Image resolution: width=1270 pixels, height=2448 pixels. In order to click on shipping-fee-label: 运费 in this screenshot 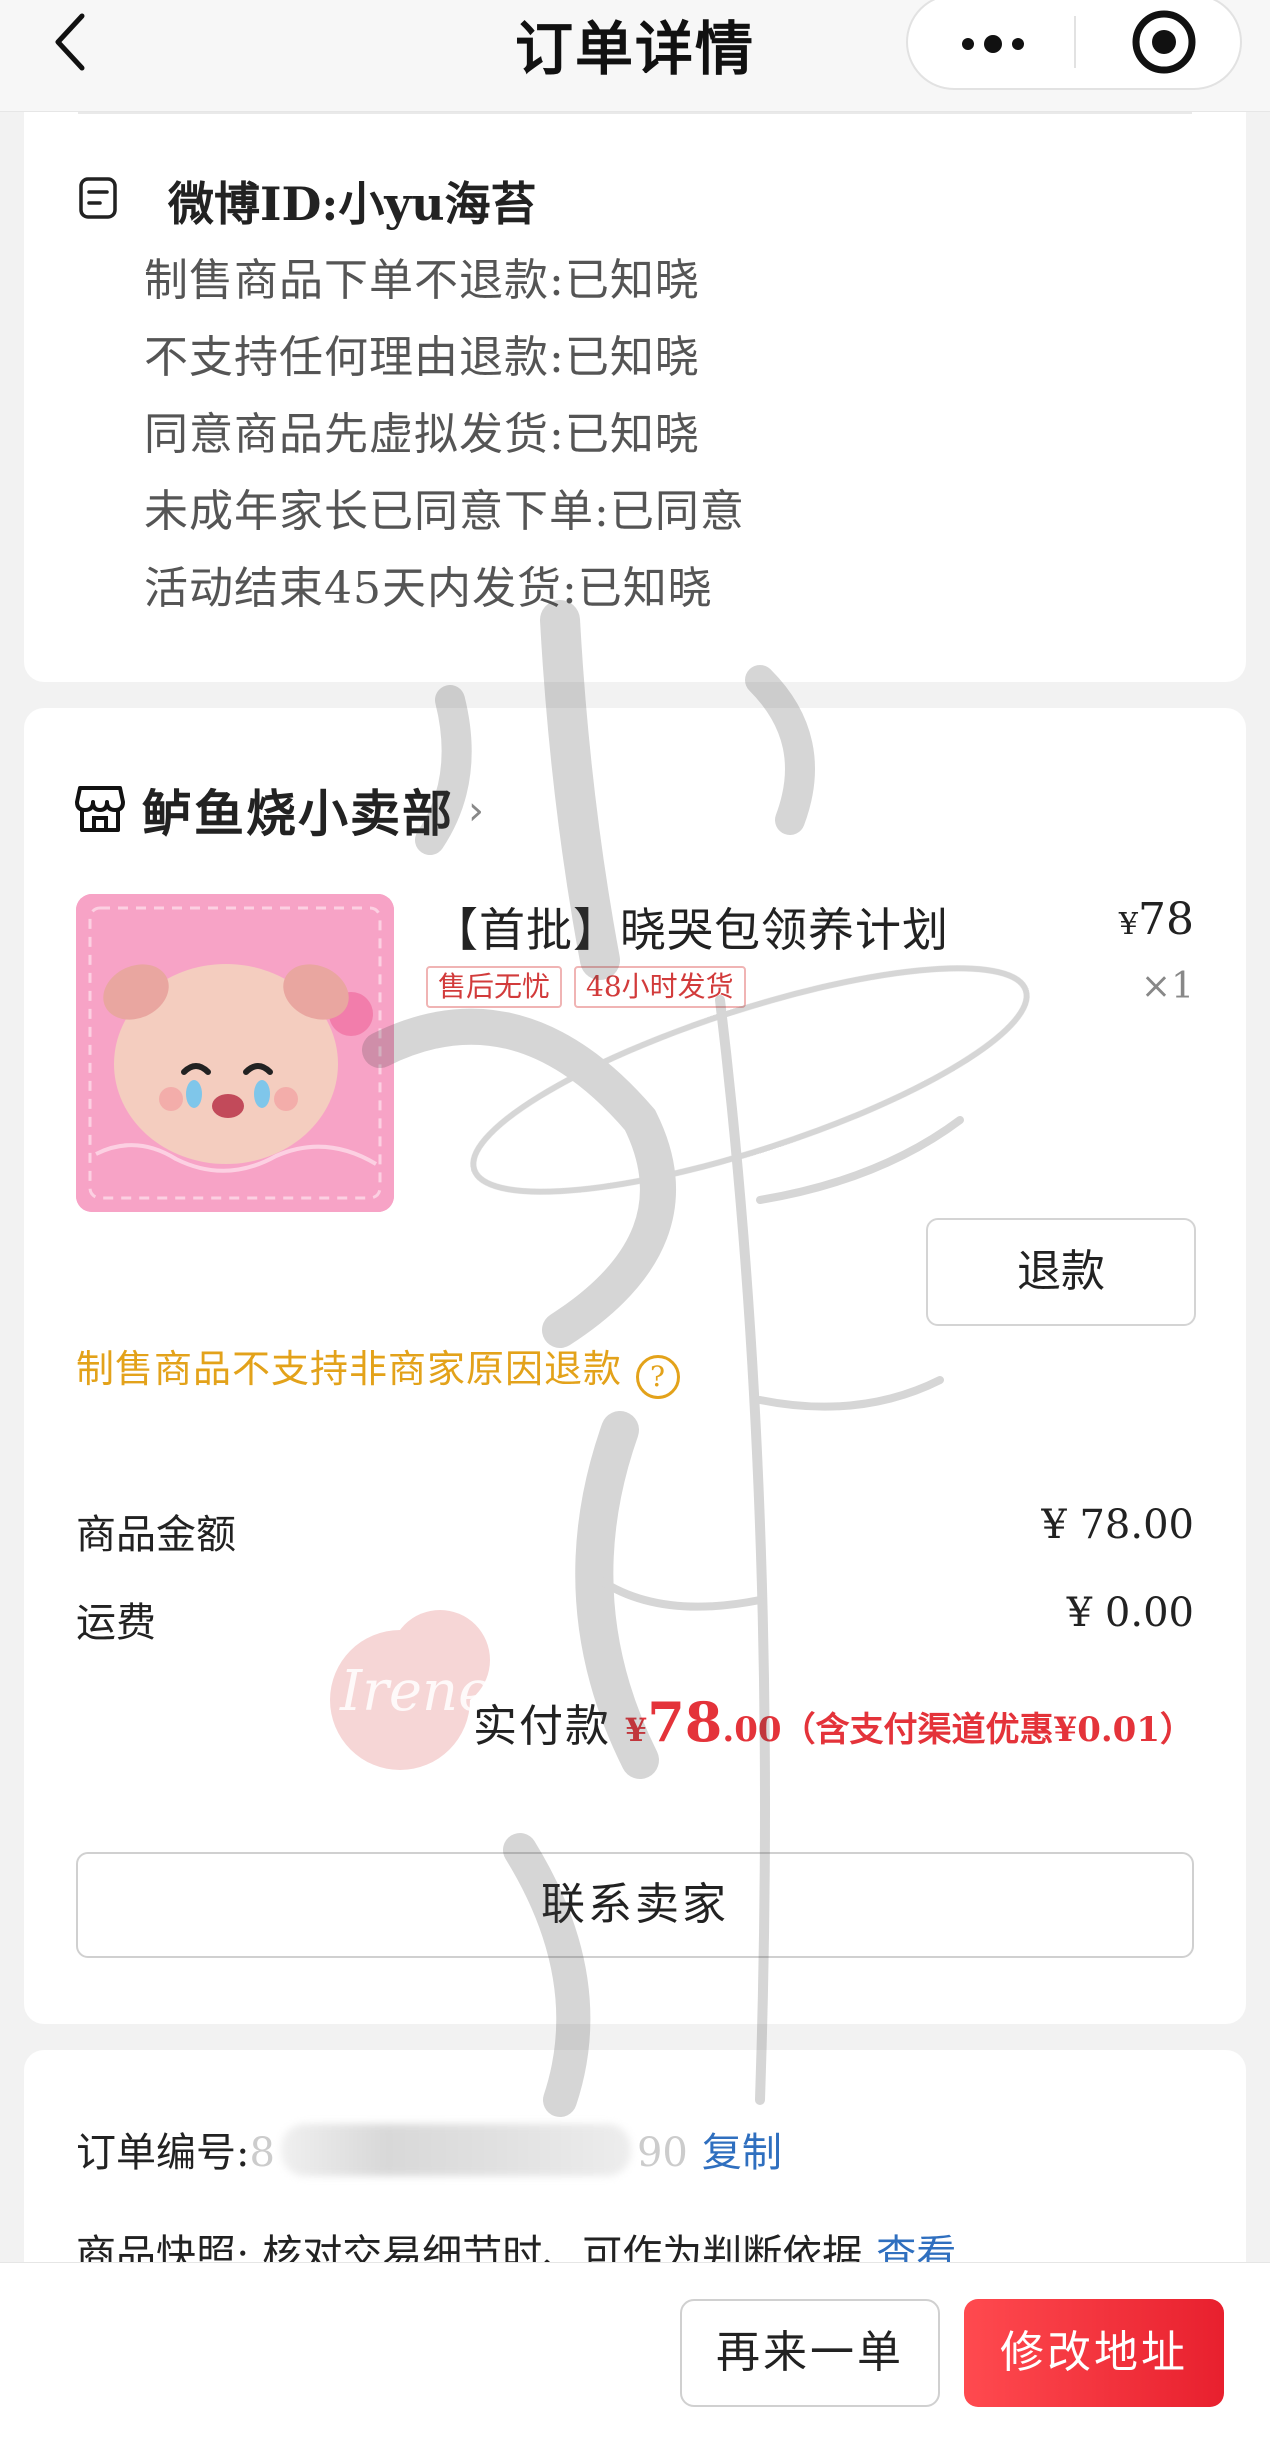, I will do `click(116, 1623)`.